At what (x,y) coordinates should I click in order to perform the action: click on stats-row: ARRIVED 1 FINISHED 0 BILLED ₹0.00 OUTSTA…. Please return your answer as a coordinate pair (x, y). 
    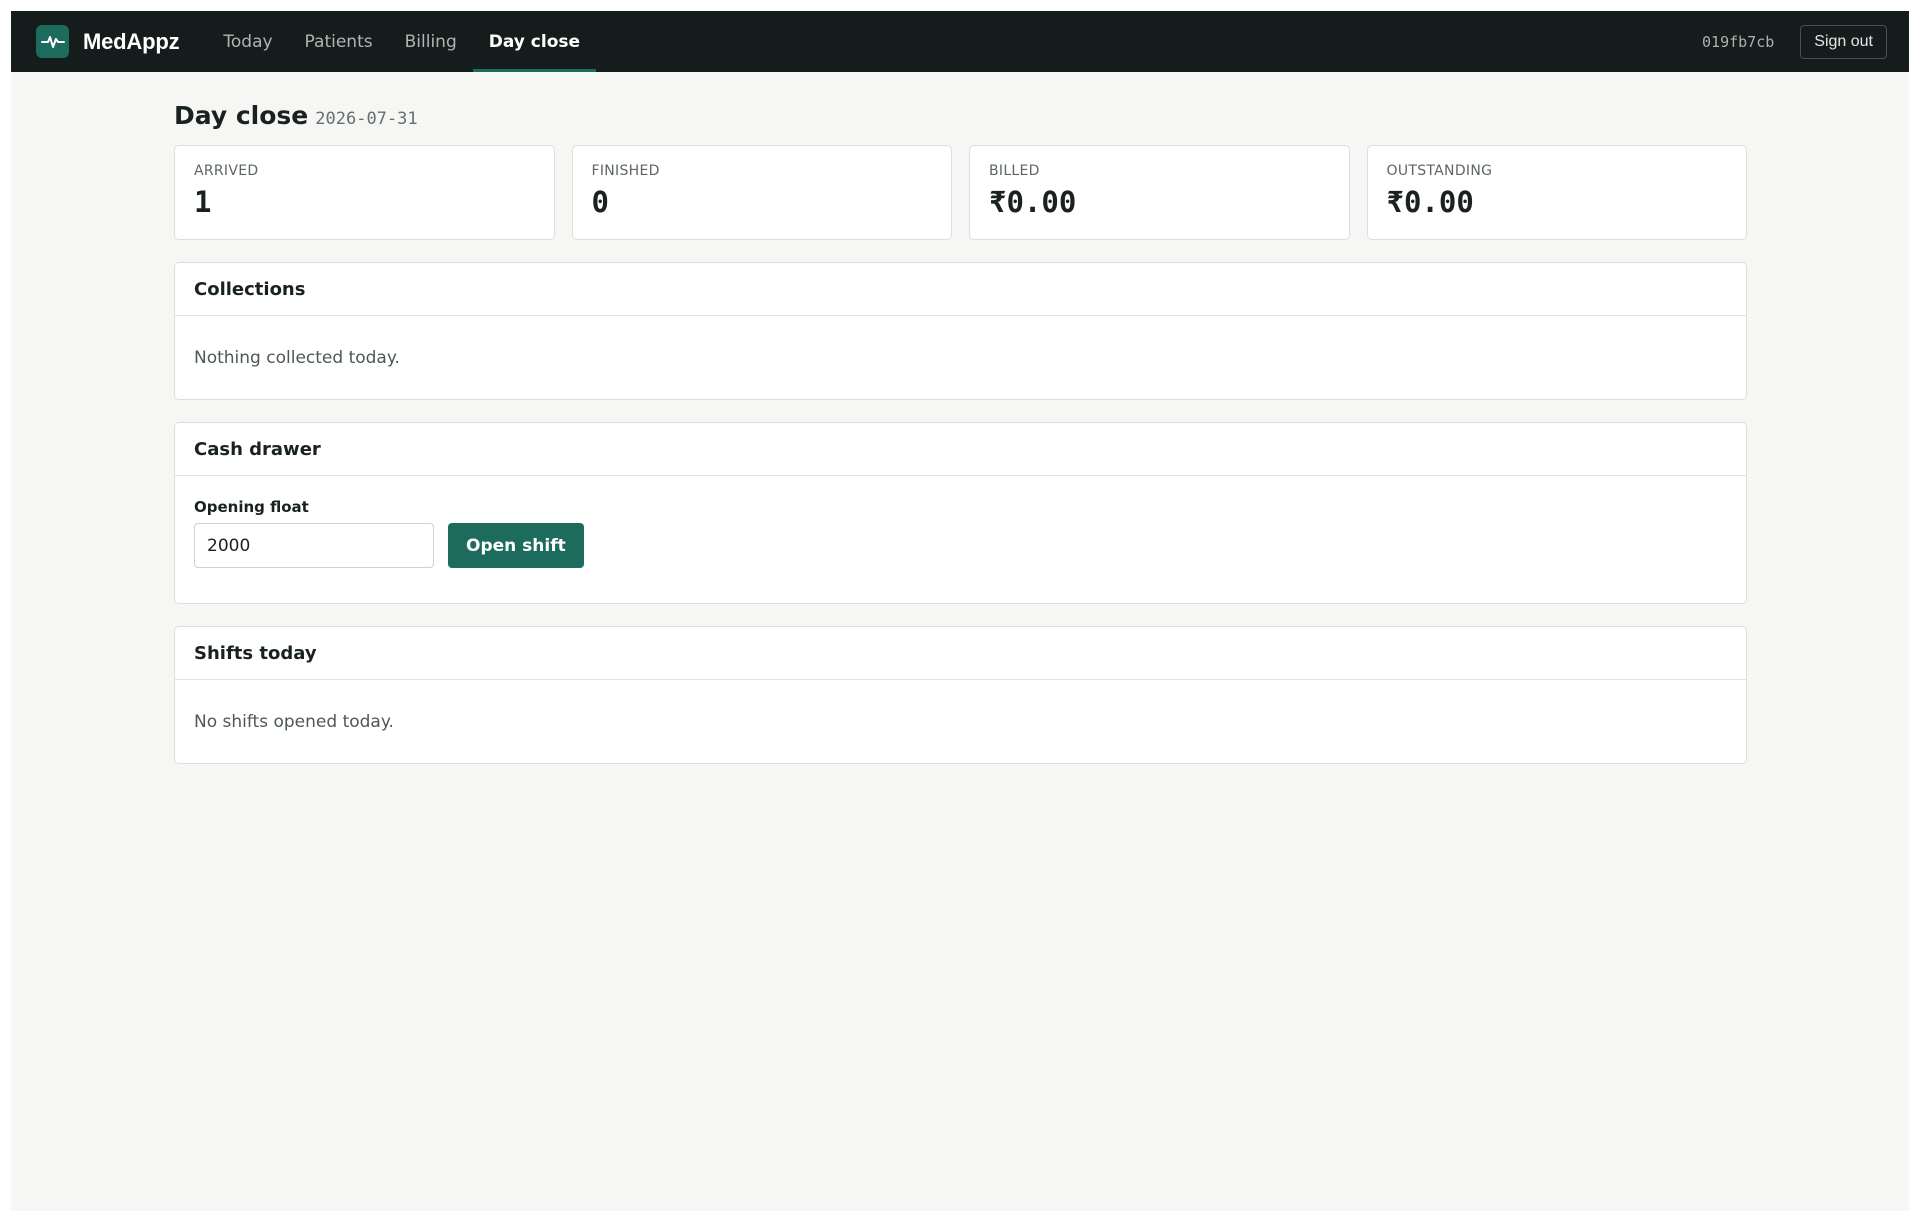
    Looking at the image, I should click on (960, 192).